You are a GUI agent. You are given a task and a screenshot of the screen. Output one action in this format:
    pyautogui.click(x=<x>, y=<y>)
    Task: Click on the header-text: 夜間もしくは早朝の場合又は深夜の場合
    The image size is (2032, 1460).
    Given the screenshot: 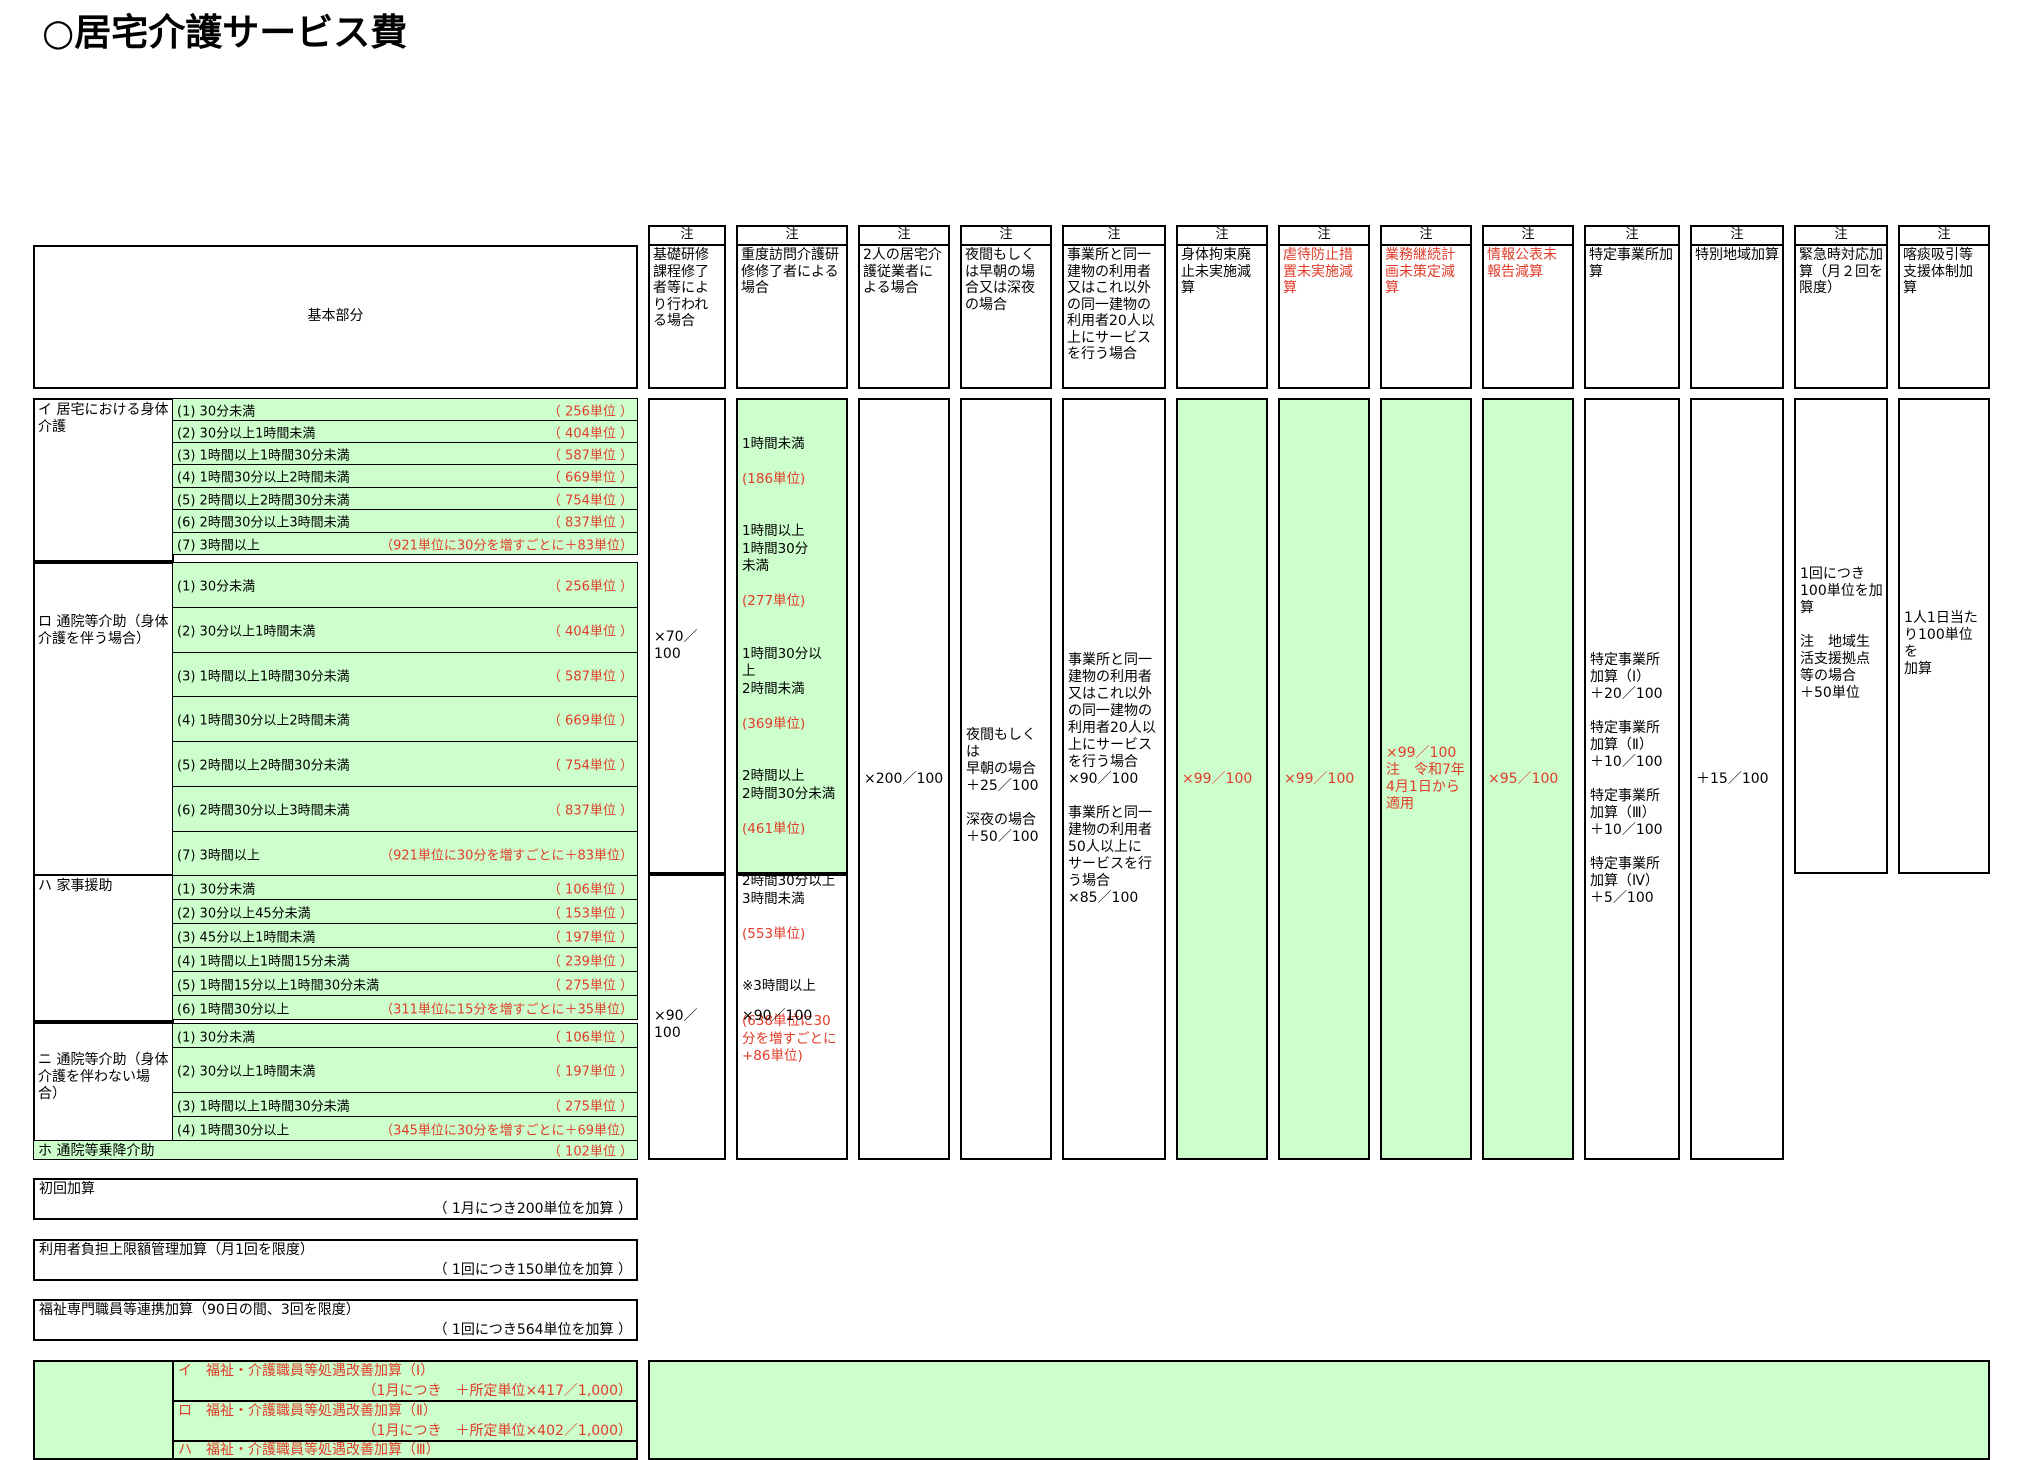 What is the action you would take?
    pyautogui.click(x=1000, y=280)
    